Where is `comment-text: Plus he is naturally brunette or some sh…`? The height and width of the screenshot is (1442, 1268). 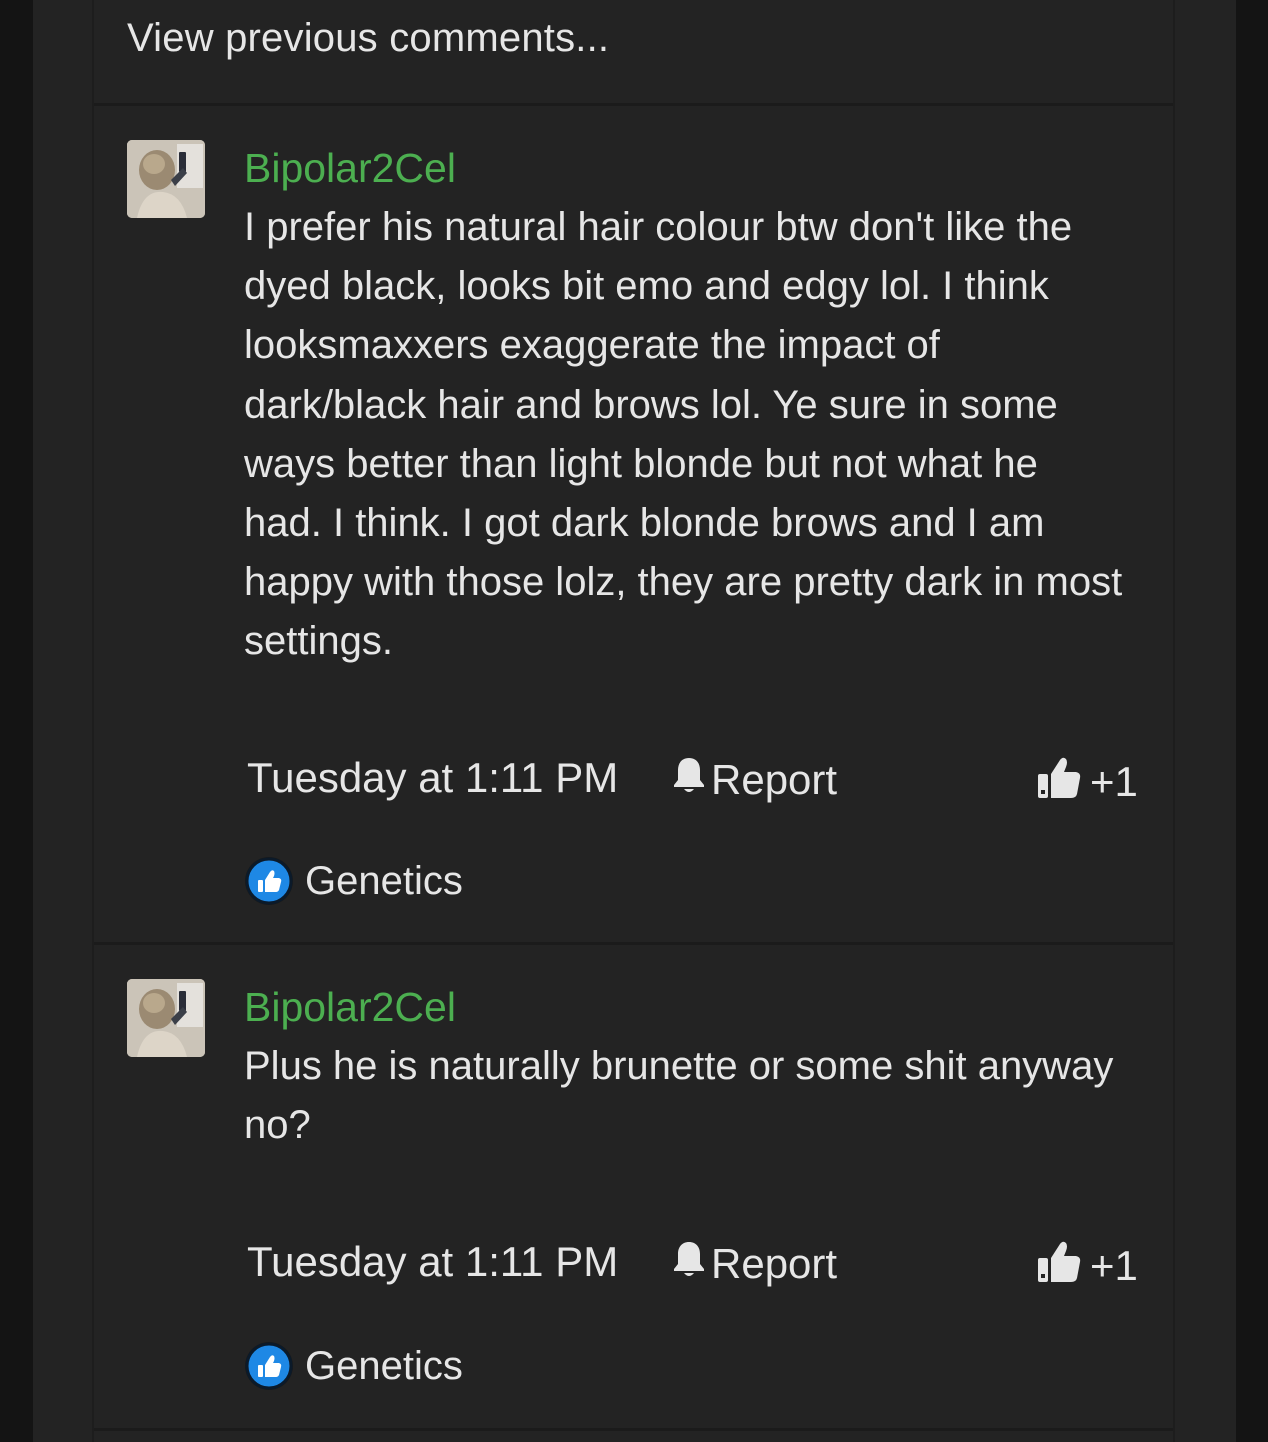
comment-text: Plus he is naturally brunette or some sh… is located at coordinates (679, 1096).